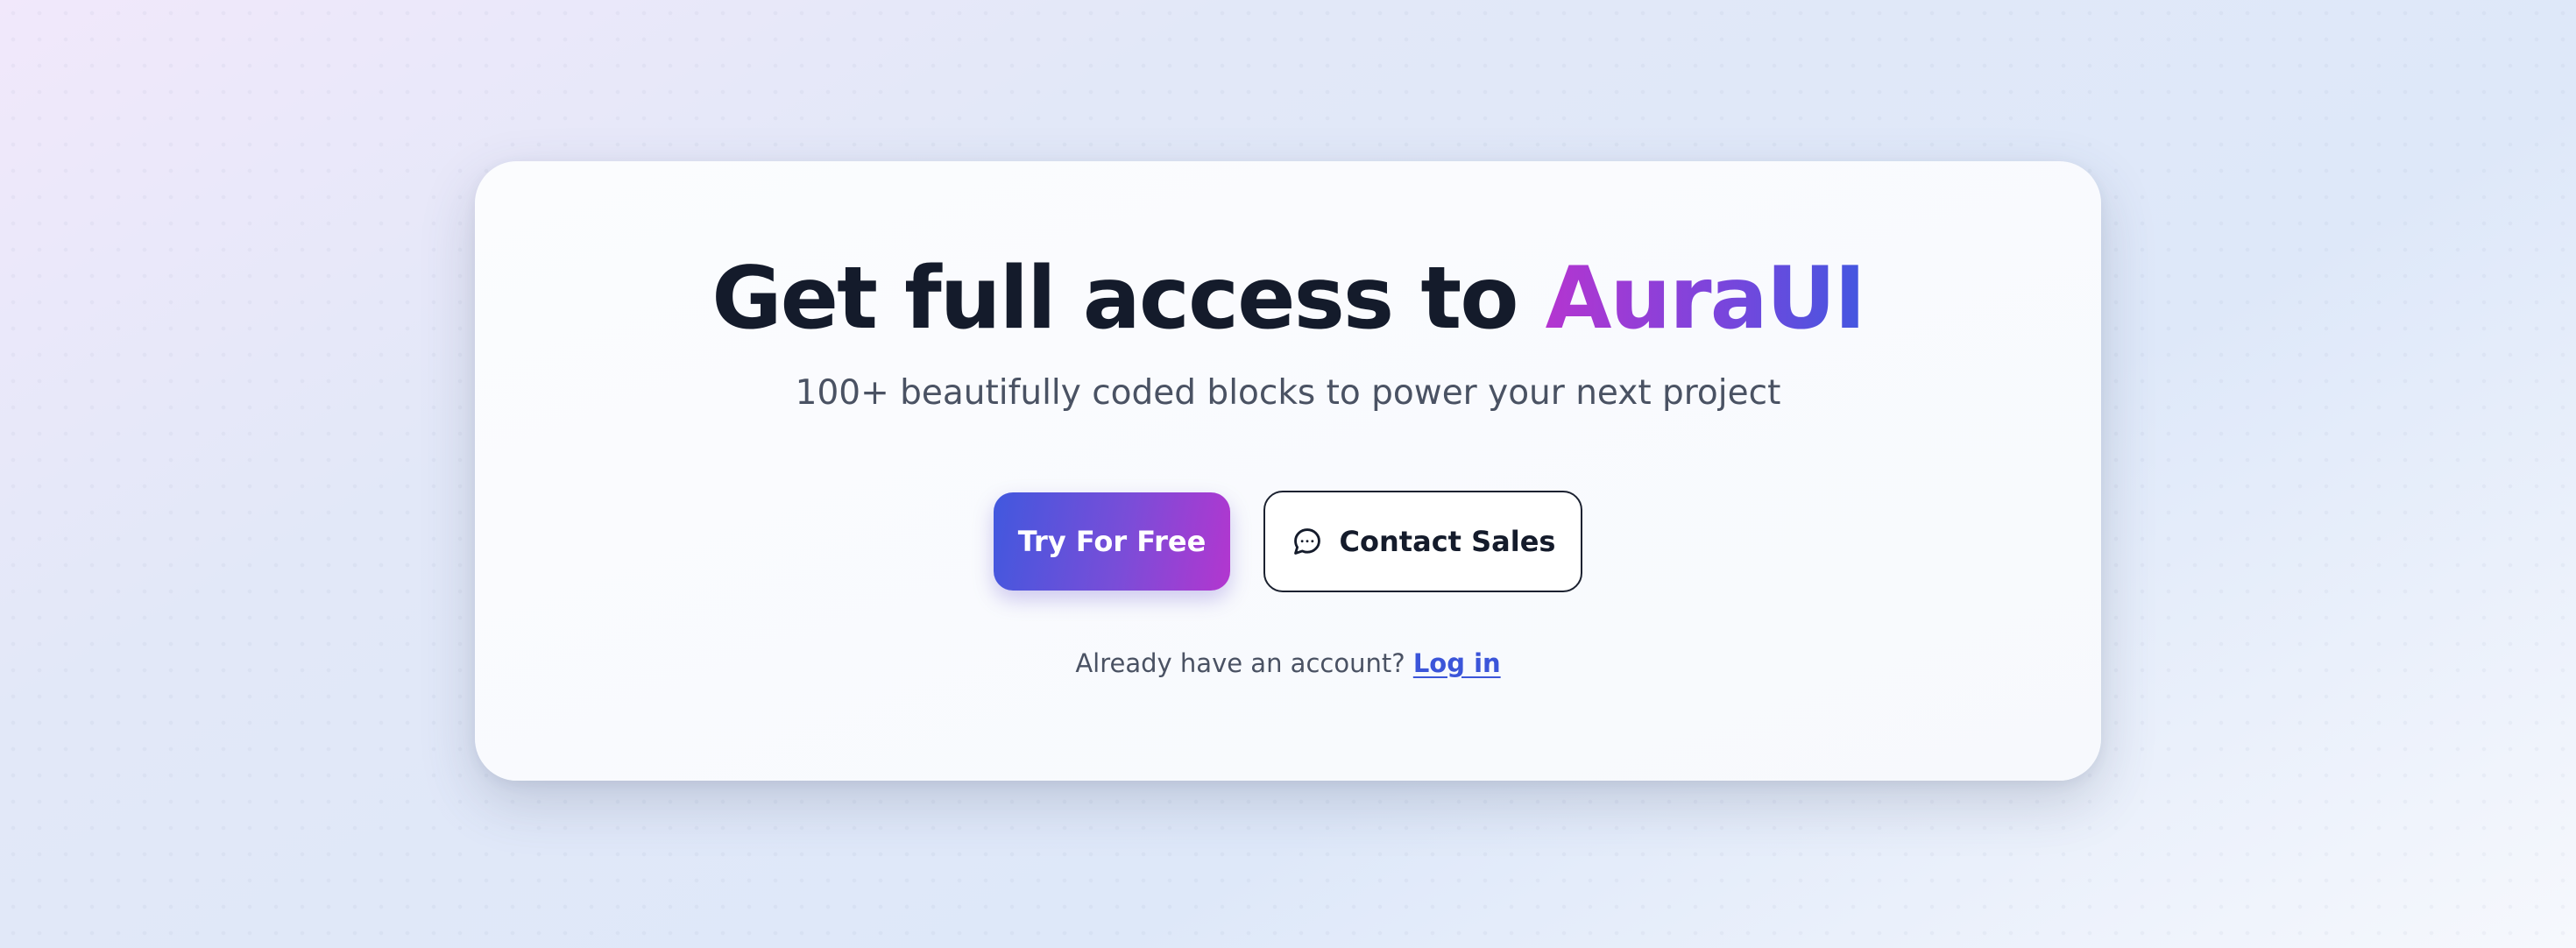 This screenshot has width=2576, height=948. What do you see at coordinates (1240, 663) in the screenshot?
I see `login-prompt: Already have an account?` at bounding box center [1240, 663].